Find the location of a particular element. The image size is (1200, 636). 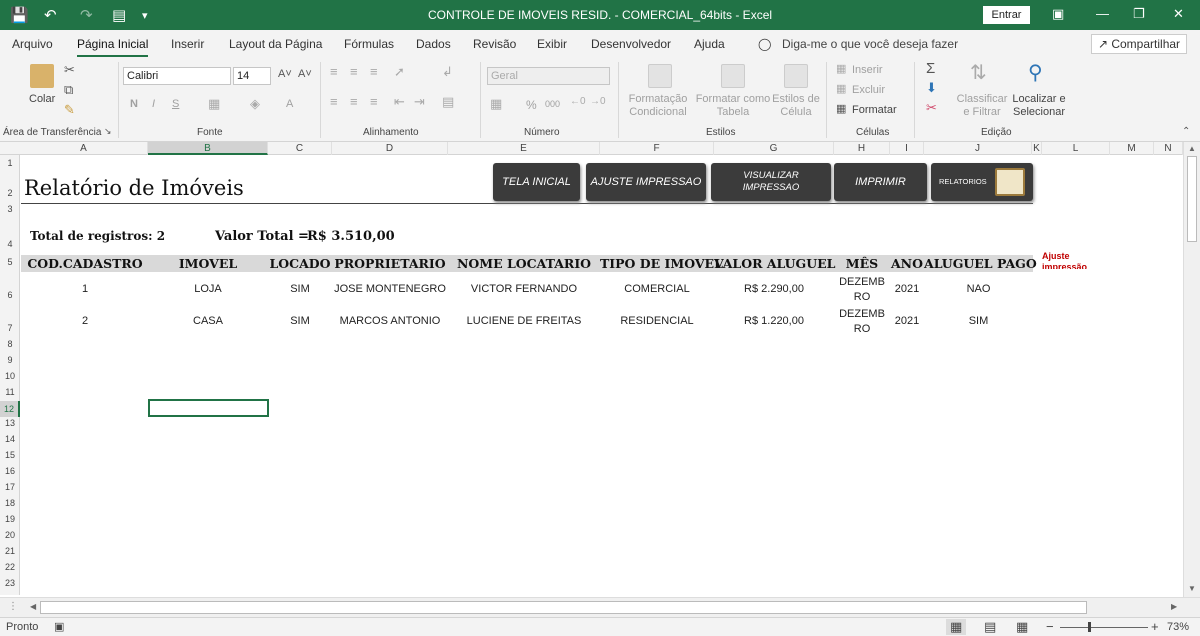

zoom-level: 73% is located at coordinates (1178, 627).